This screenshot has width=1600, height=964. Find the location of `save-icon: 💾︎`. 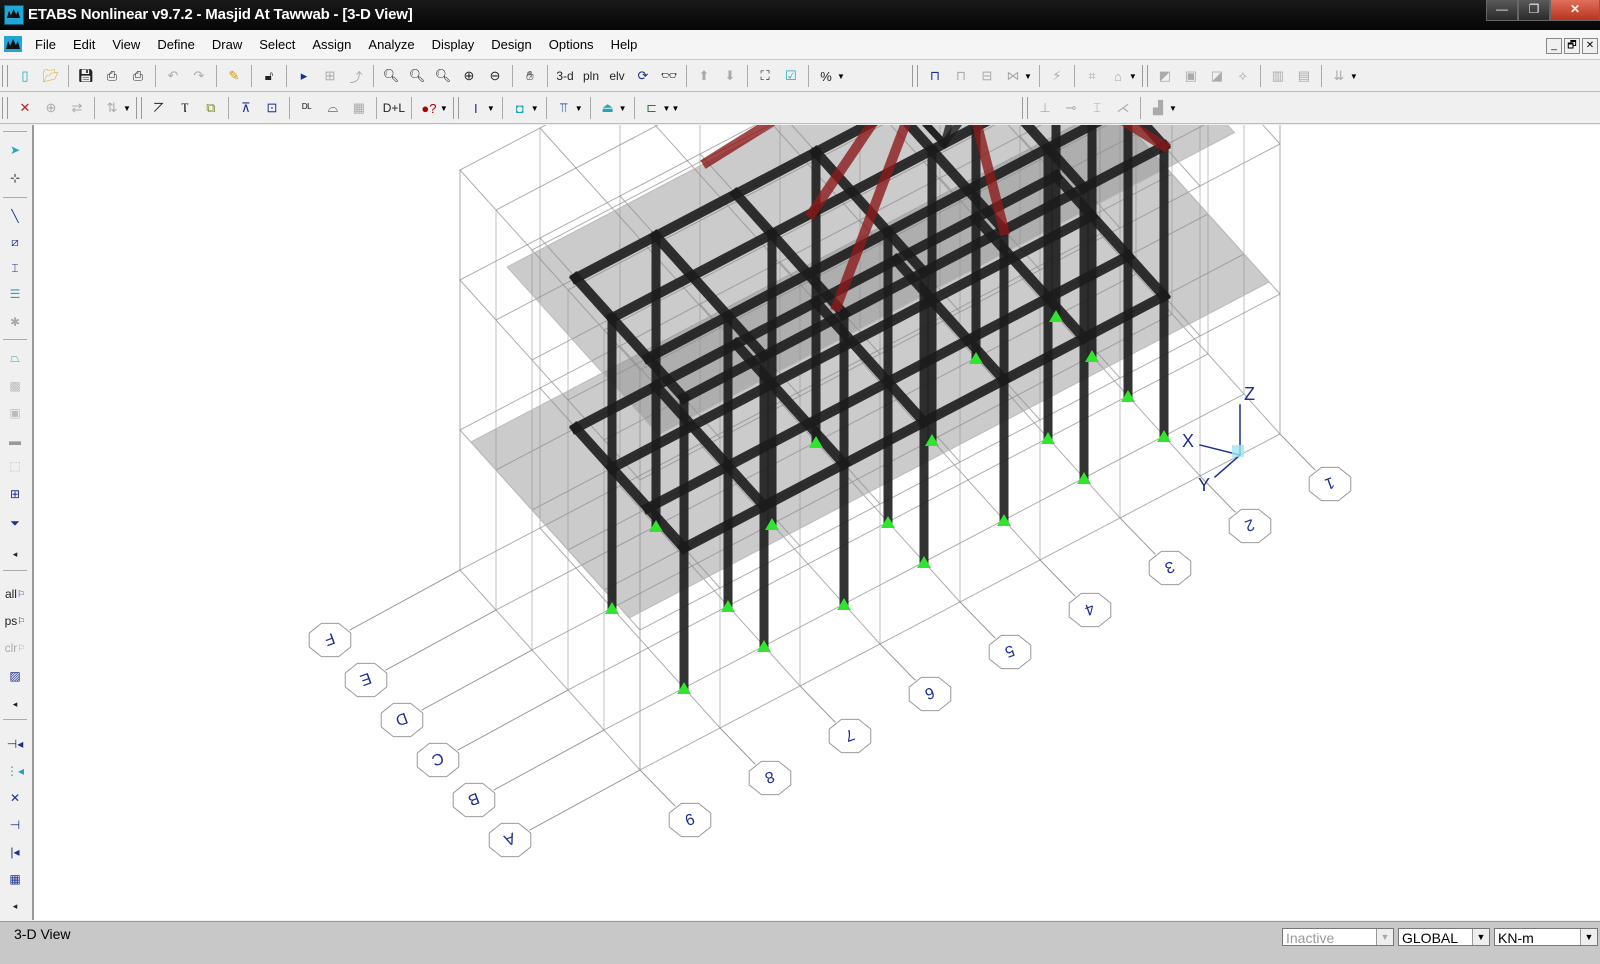

save-icon: 💾︎ is located at coordinates (86, 76).